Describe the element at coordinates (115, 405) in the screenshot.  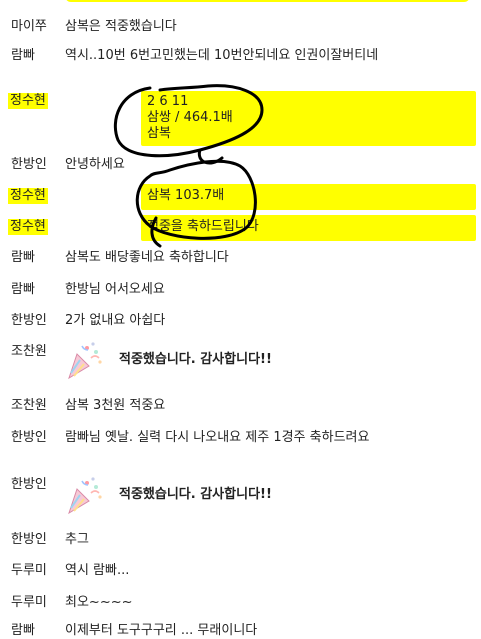
I see `message-text: 삼복 3천원 적중요` at that location.